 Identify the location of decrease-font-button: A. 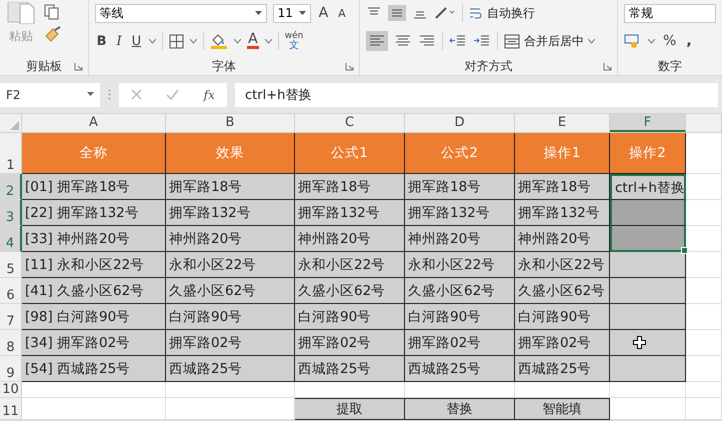
(342, 13).